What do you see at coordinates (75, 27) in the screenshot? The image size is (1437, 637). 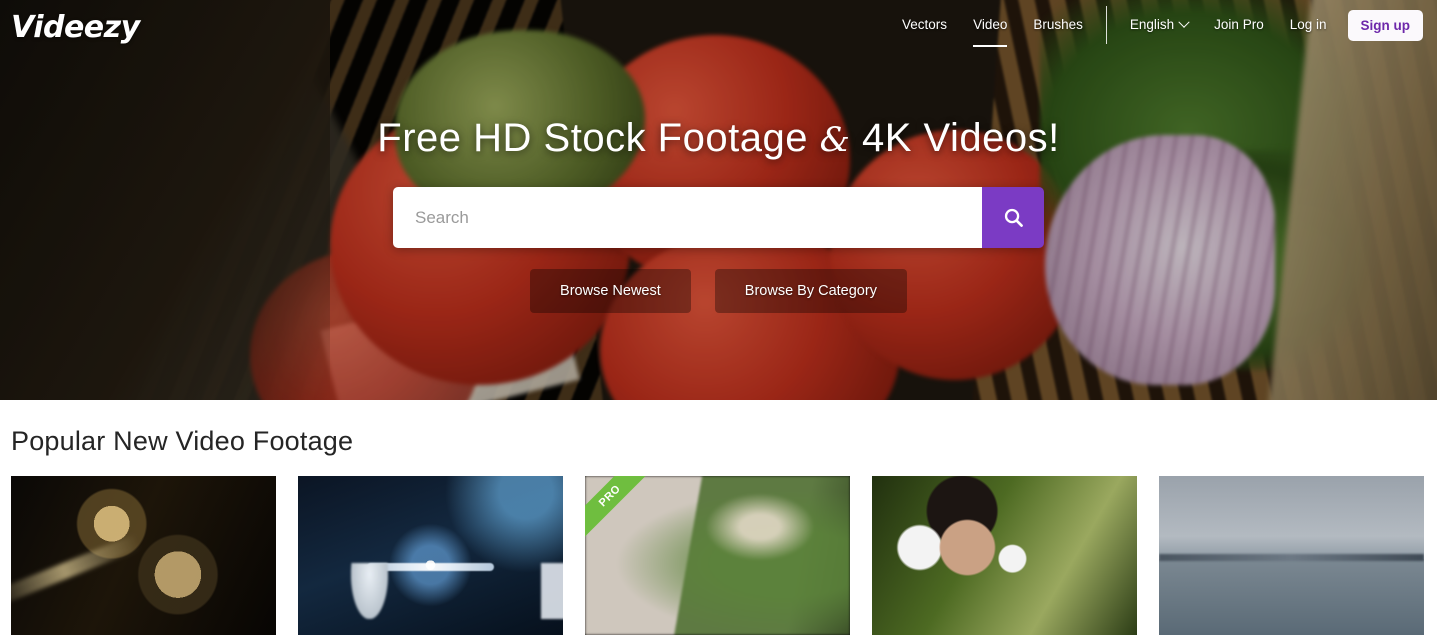 I see `site-logo: Videezy` at bounding box center [75, 27].